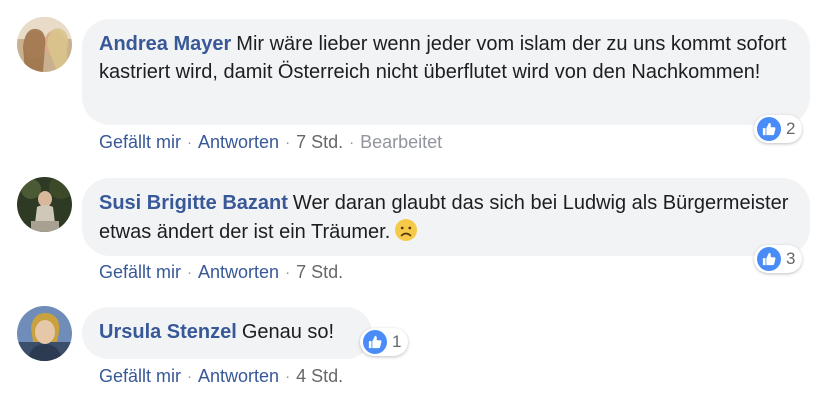 The image size is (840, 406). I want to click on reaction-badge: 3, so click(778, 259).